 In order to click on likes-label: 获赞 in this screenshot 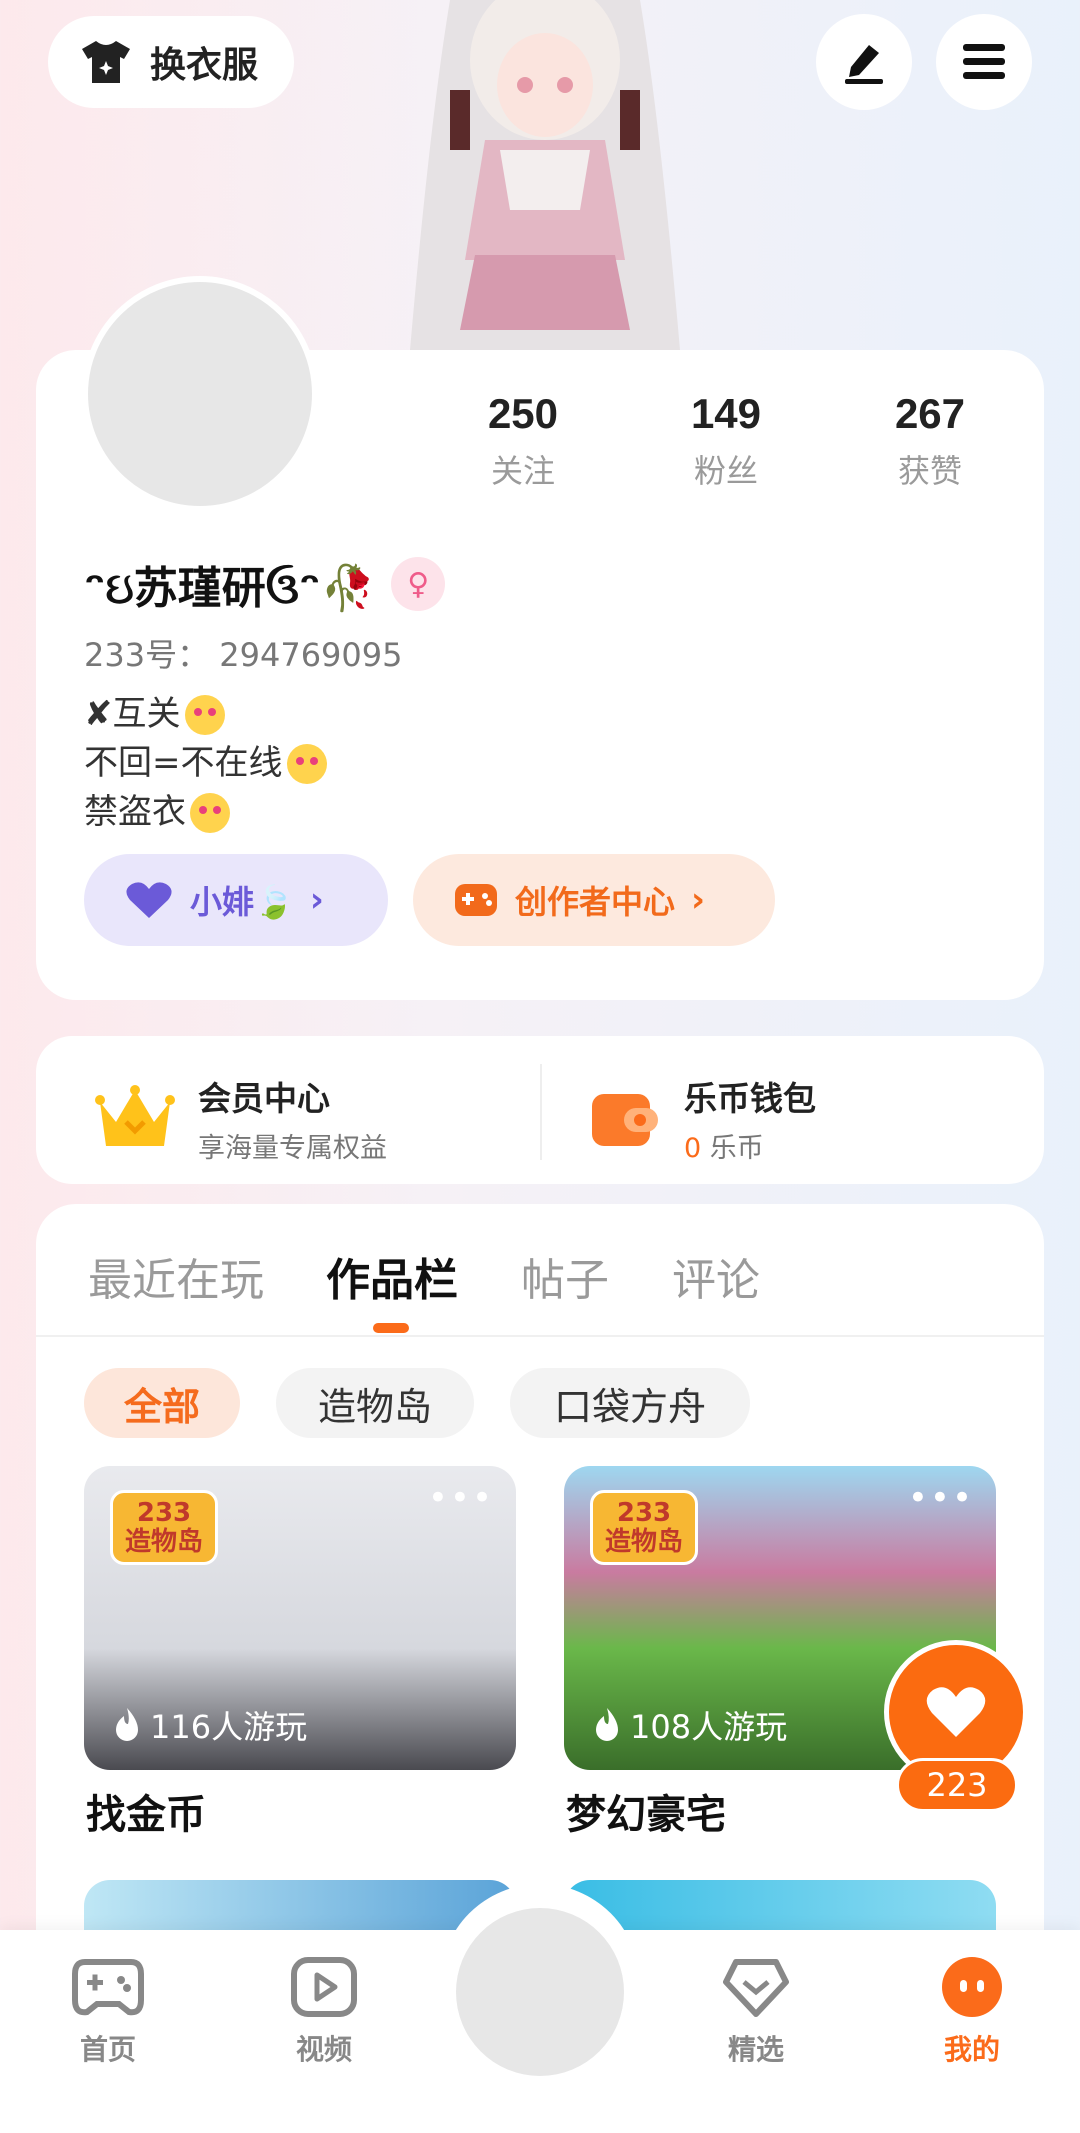, I will do `click(929, 471)`.